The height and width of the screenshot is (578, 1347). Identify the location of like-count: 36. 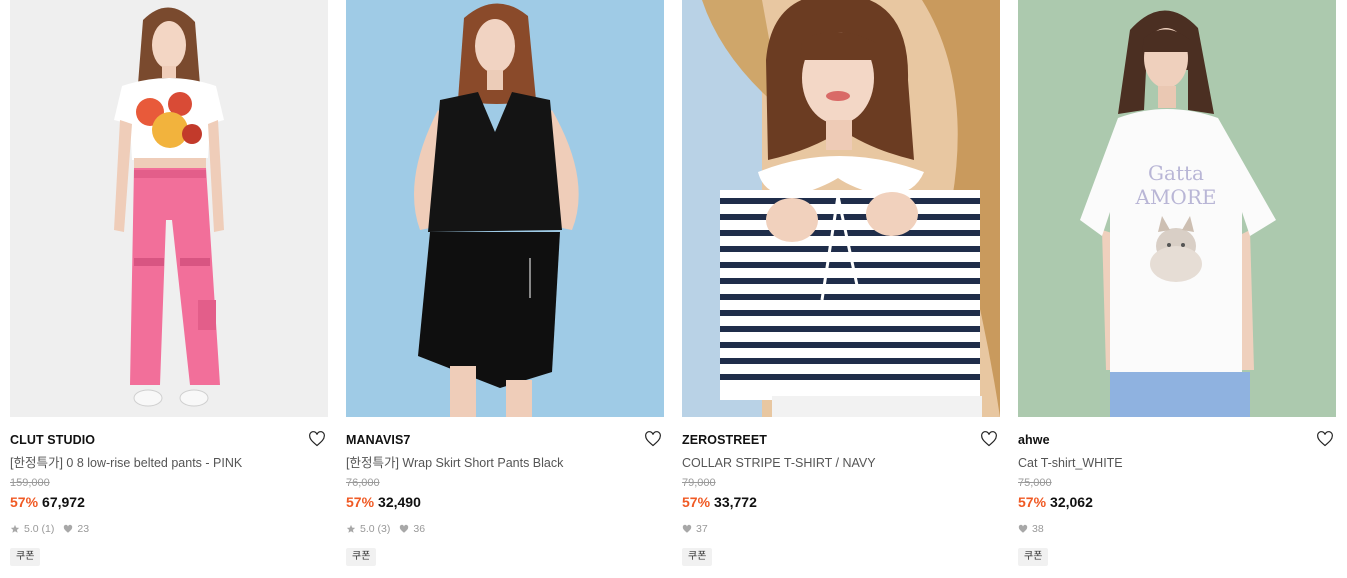
(419, 529).